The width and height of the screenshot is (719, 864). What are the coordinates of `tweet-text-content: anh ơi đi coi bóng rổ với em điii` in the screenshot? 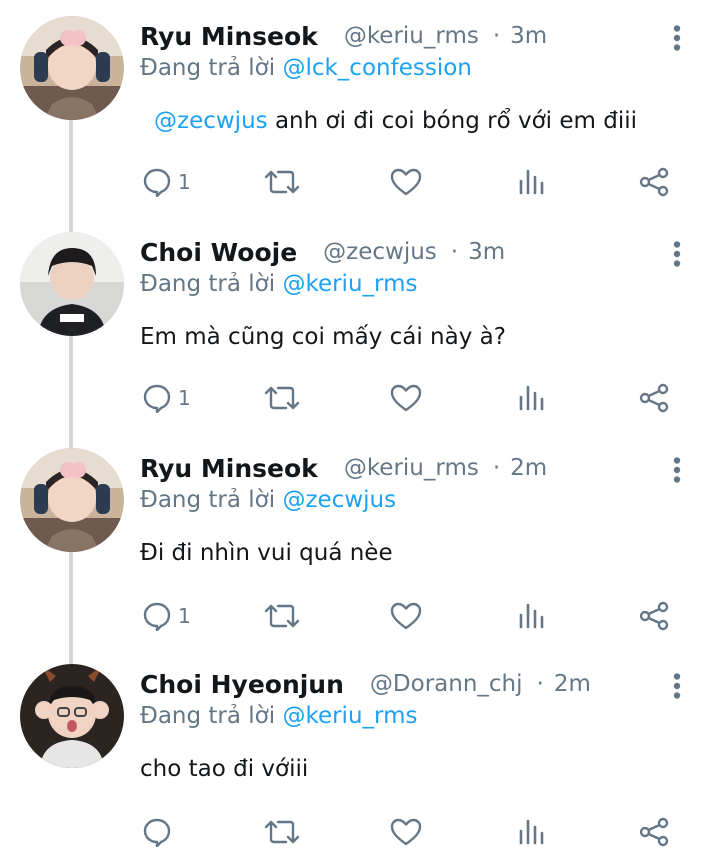 It's located at (456, 121).